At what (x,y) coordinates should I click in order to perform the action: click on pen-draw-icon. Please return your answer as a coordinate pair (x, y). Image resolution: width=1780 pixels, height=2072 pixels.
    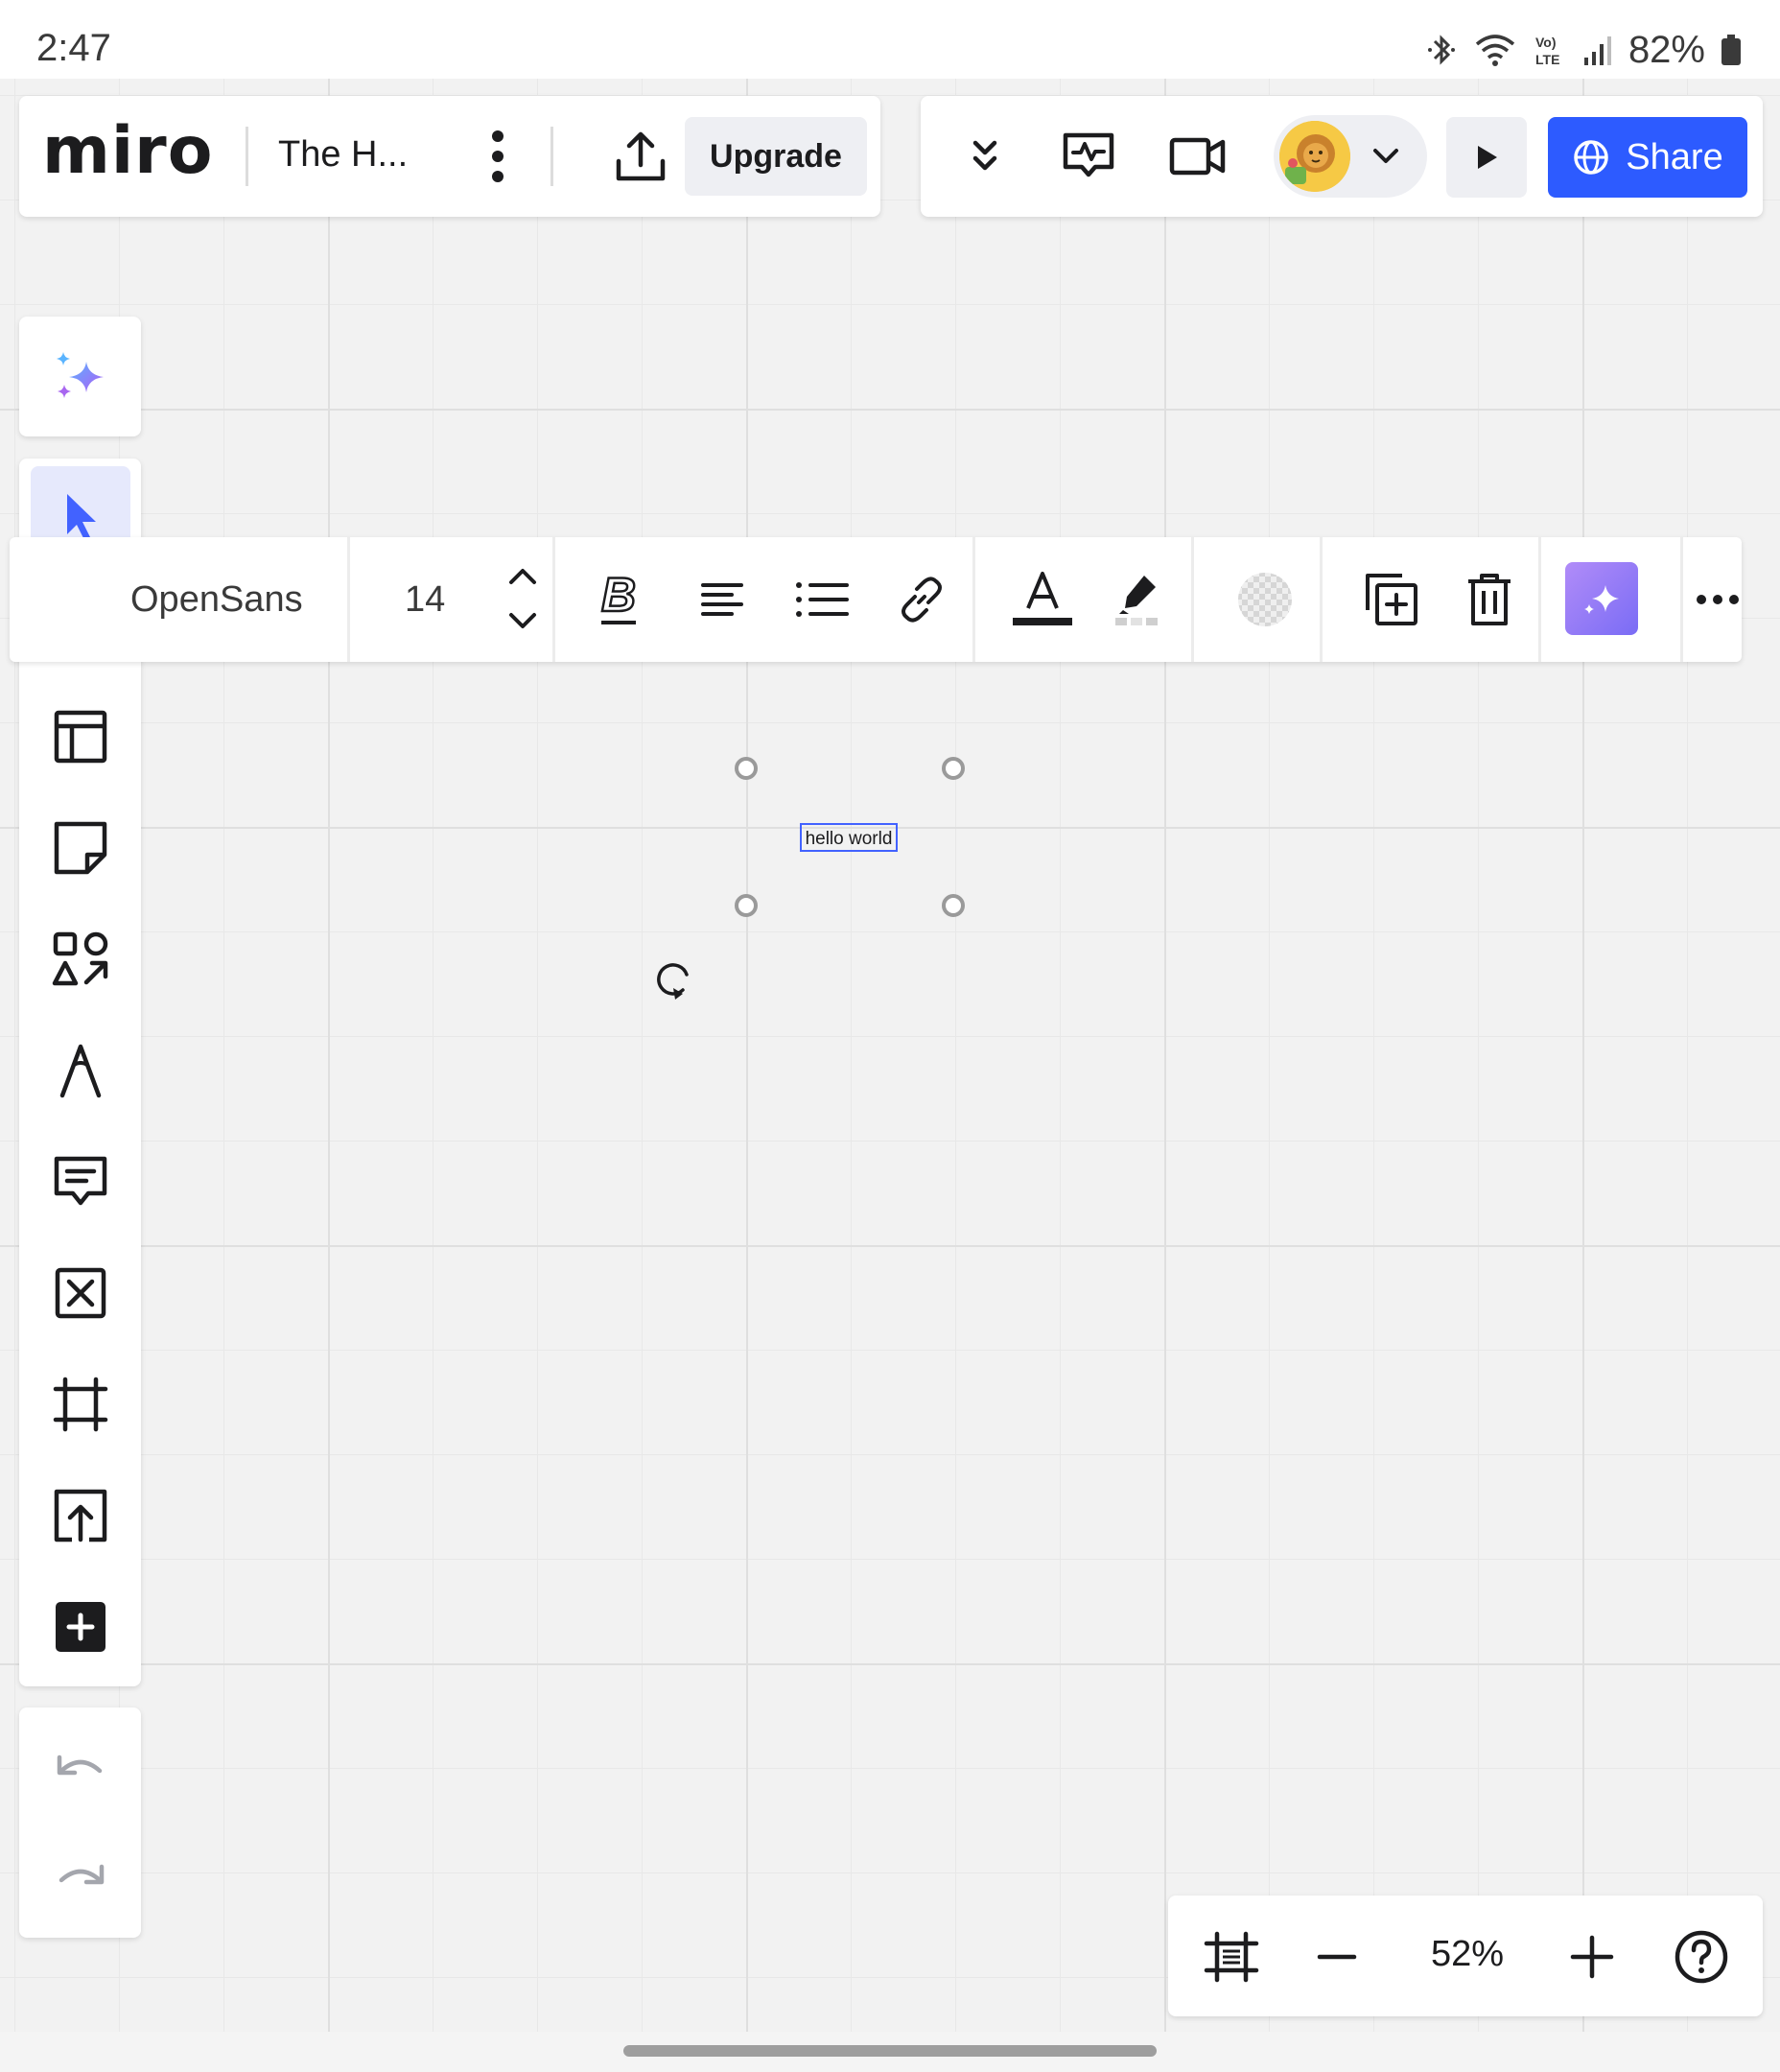
    Looking at the image, I should click on (80, 1071).